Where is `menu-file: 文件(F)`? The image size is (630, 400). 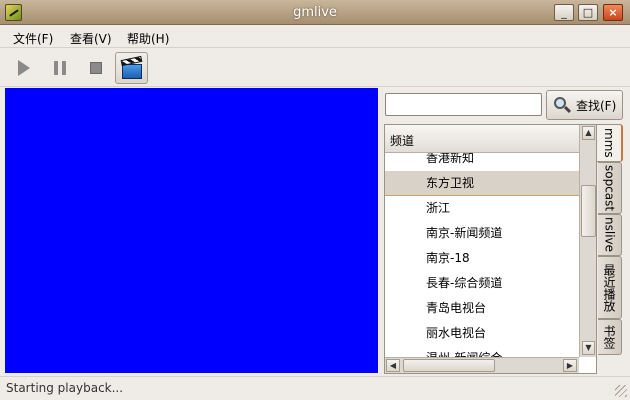
menu-file: 文件(F) is located at coordinates (33, 38).